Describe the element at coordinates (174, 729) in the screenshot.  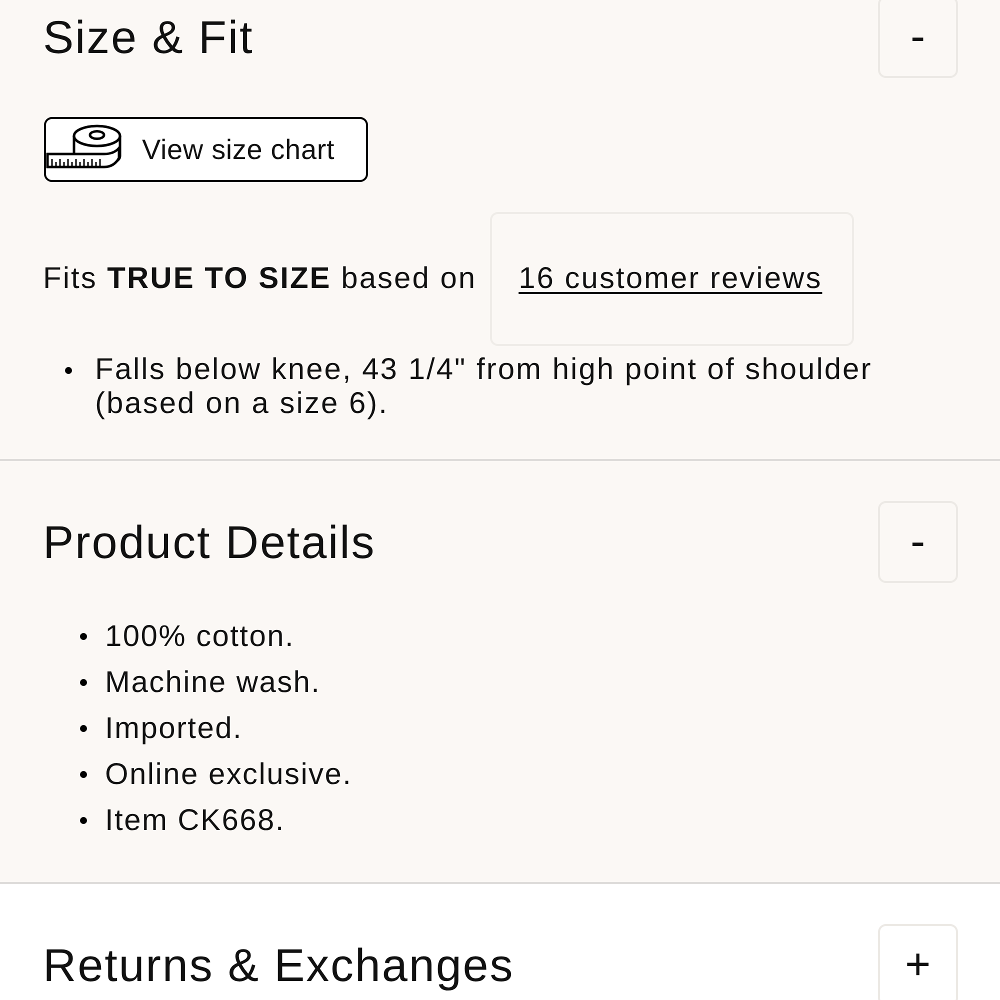
I see `detail-item: Imported.` at that location.